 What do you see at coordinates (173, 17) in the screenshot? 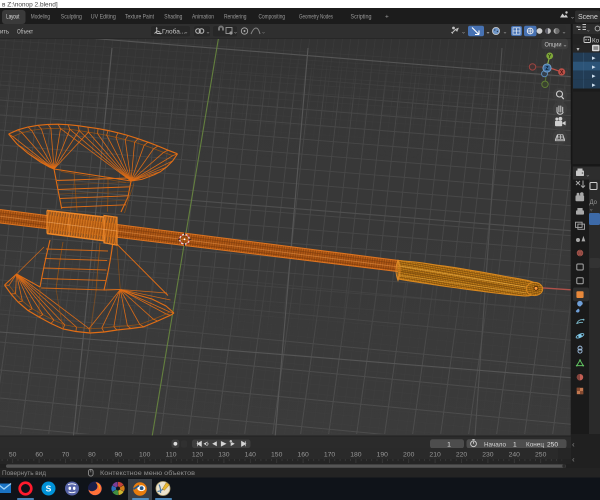
I see `svg-text: Shading` at bounding box center [173, 17].